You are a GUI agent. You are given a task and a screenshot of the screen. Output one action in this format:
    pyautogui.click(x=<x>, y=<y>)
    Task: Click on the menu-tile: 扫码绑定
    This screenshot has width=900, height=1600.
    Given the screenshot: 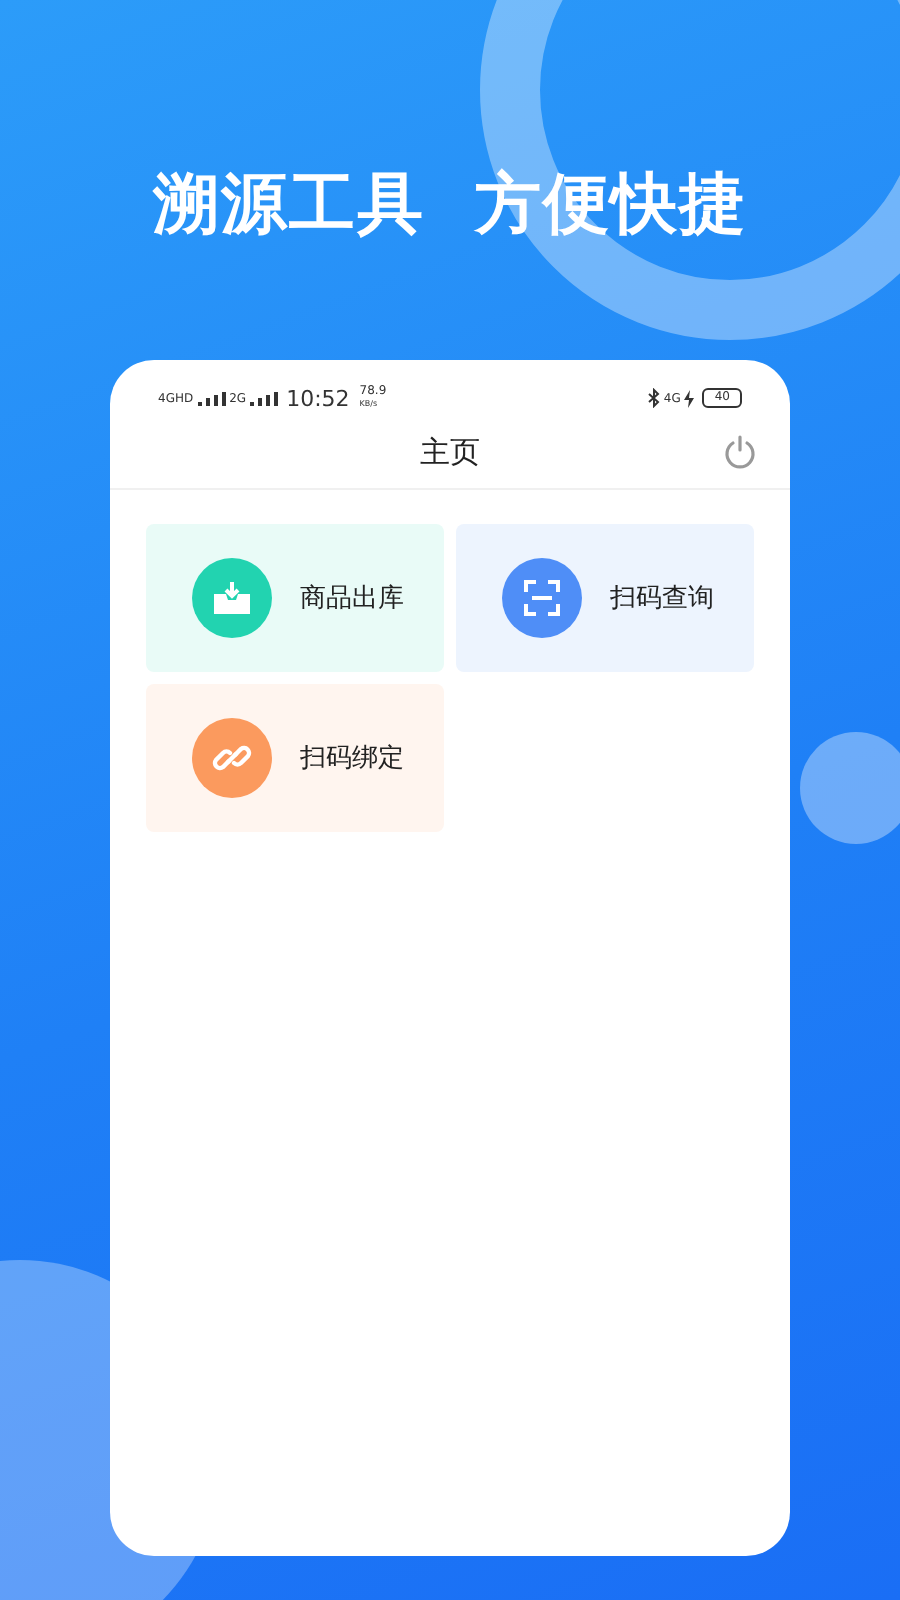 What is the action you would take?
    pyautogui.click(x=295, y=758)
    